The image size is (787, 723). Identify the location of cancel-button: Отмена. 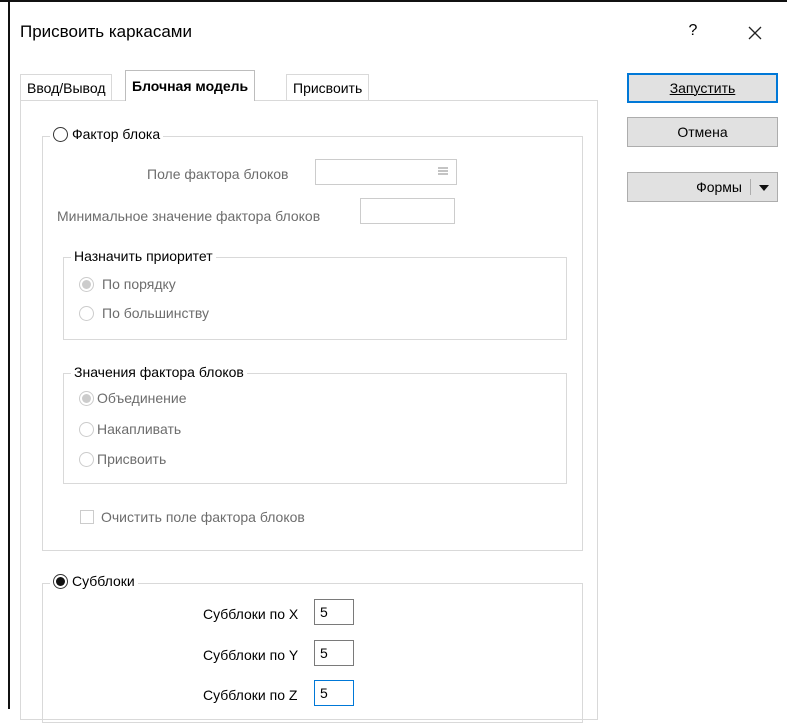
(702, 132).